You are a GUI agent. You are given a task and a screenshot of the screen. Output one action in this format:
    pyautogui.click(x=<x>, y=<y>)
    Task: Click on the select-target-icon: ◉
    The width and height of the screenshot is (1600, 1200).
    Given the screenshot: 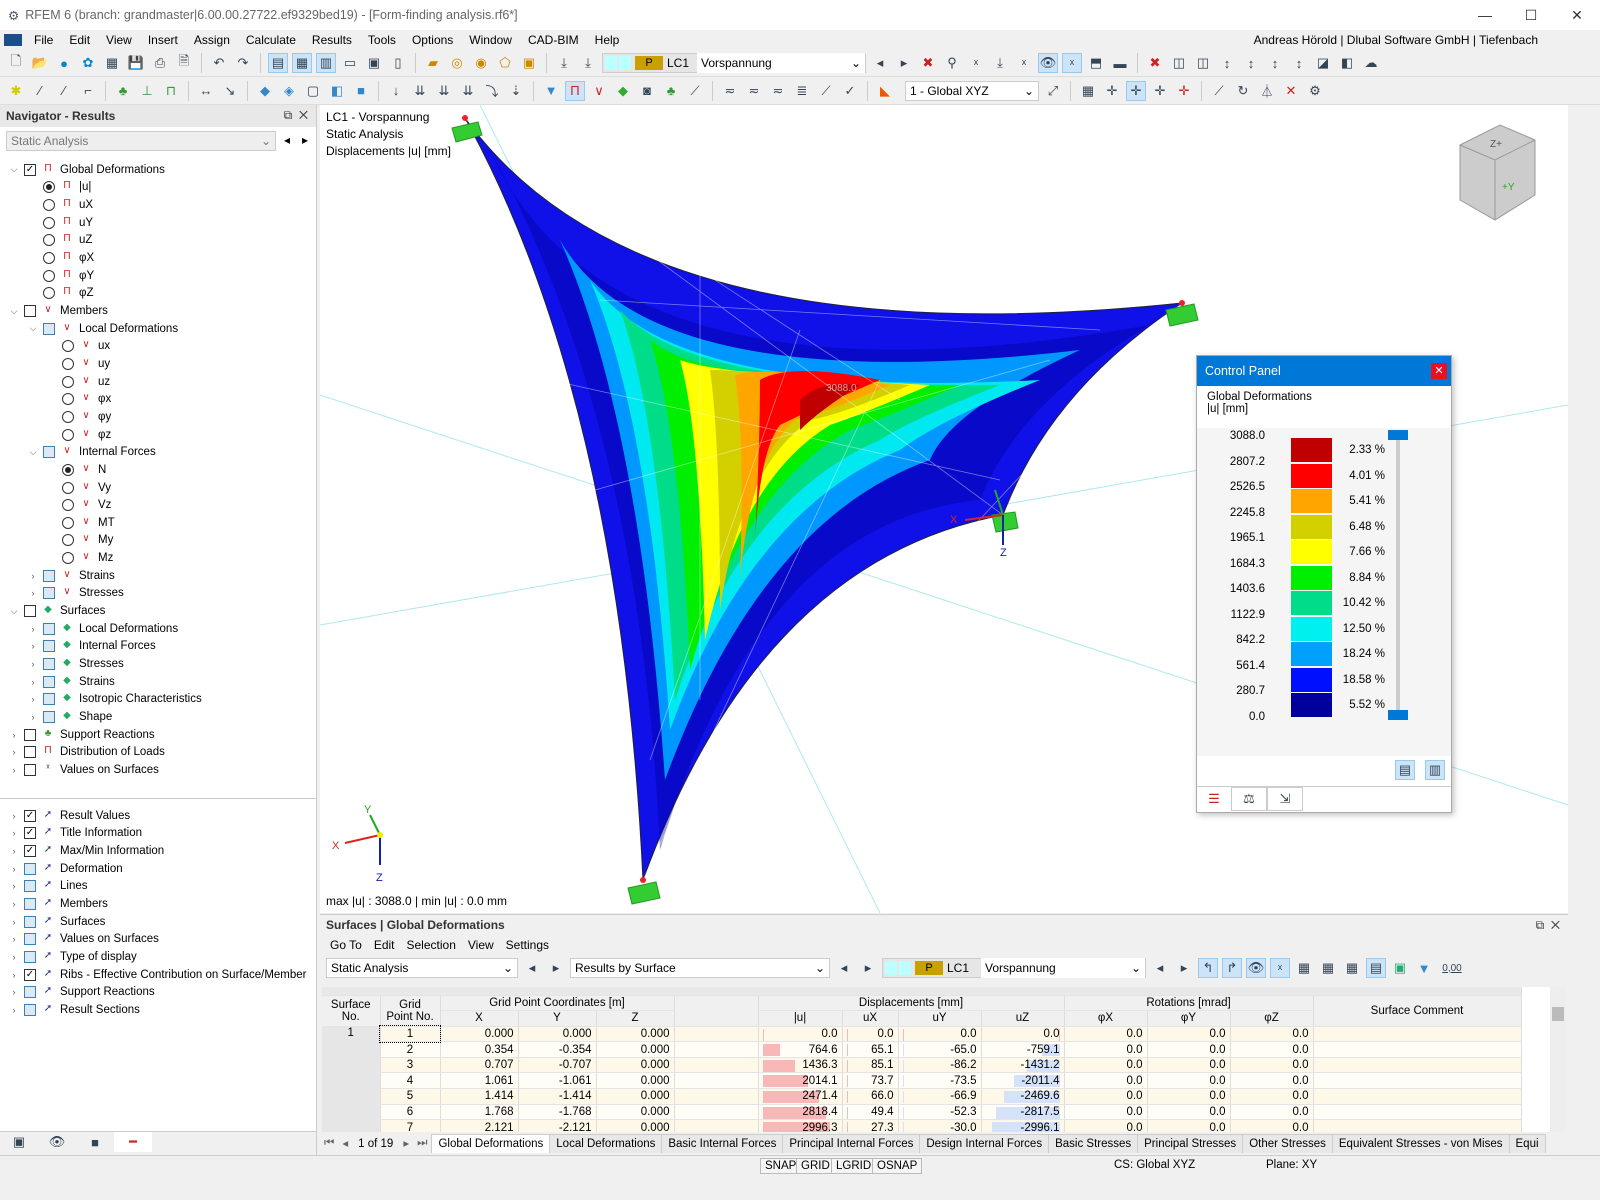 What is the action you would take?
    pyautogui.click(x=481, y=63)
    